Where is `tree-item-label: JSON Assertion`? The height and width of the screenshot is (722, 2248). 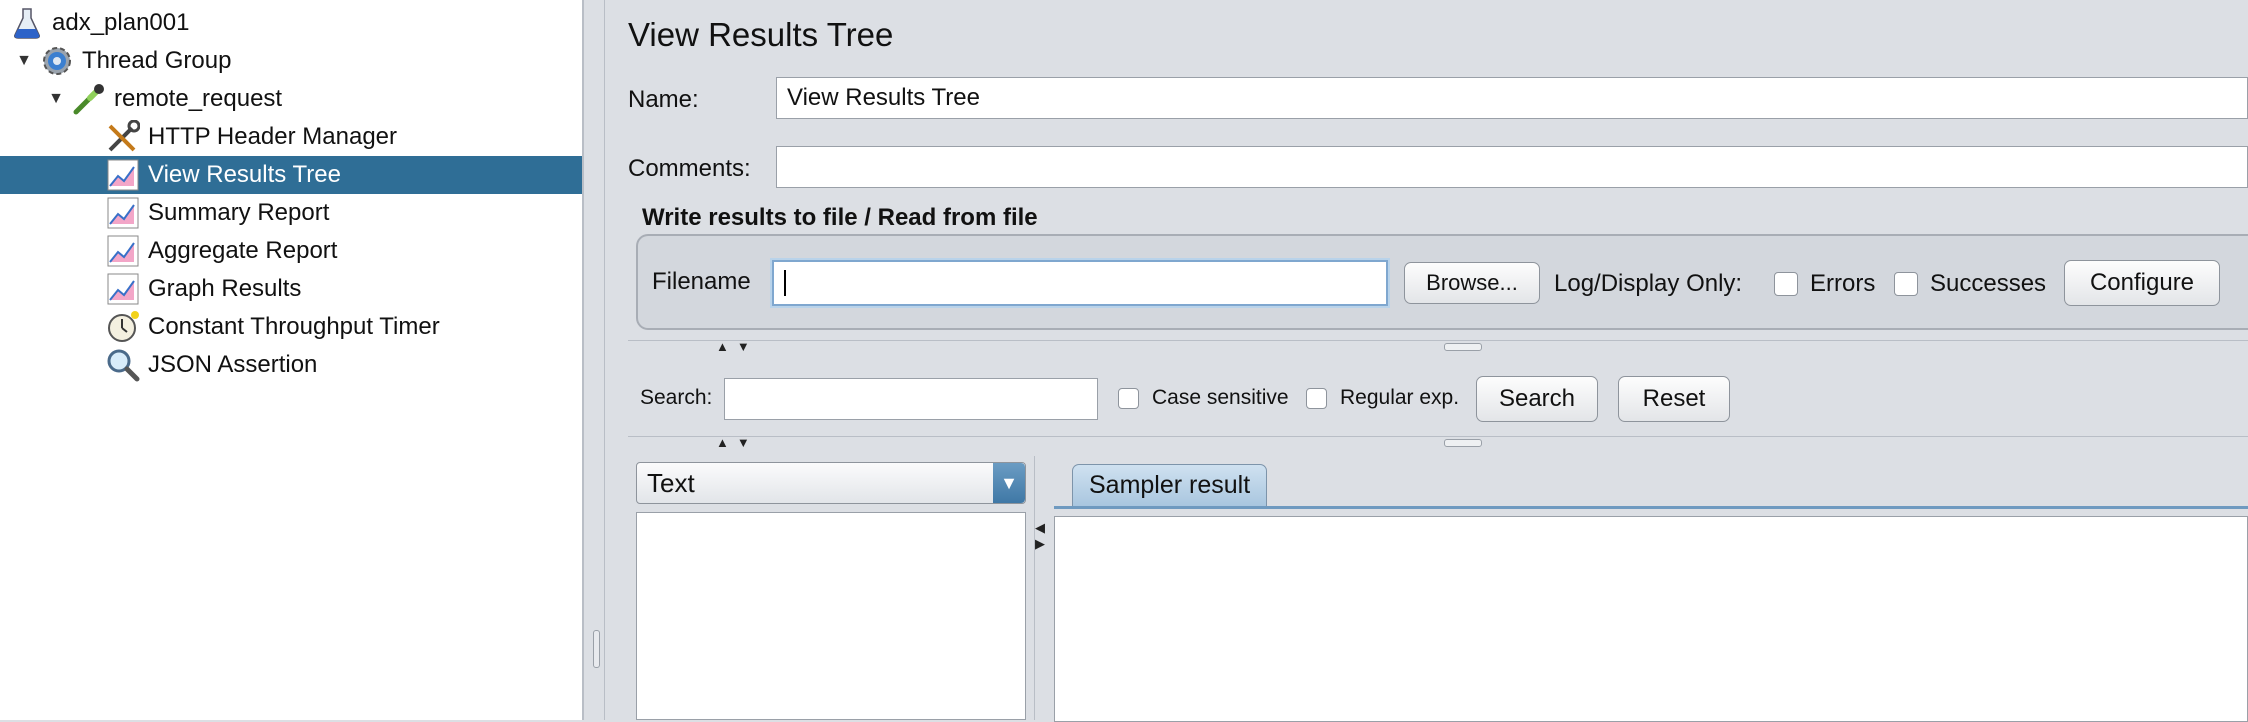 tree-item-label: JSON Assertion is located at coordinates (233, 364).